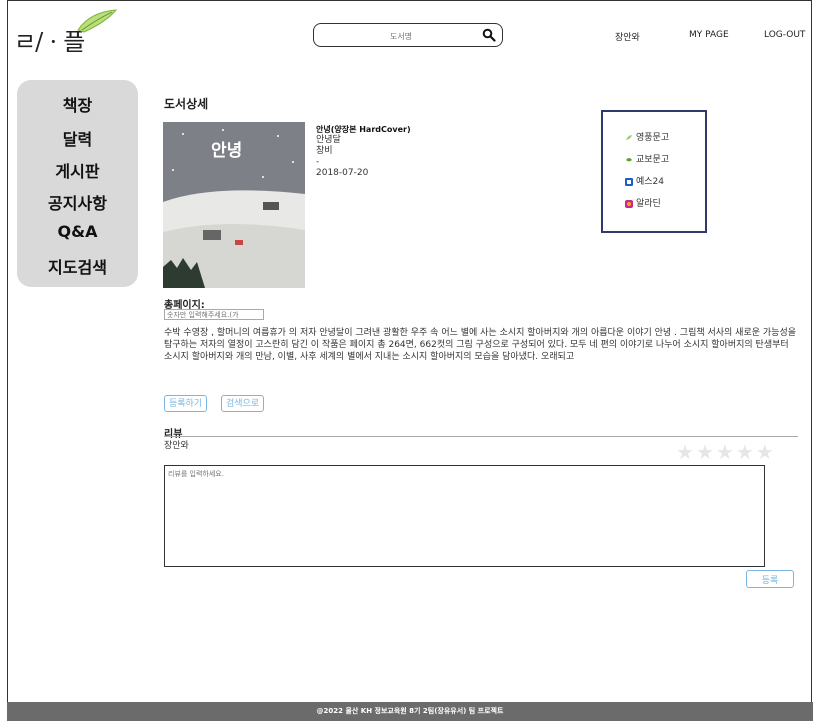 This screenshot has width=813, height=721. I want to click on store-link-aladin: 알라딘, so click(643, 202).